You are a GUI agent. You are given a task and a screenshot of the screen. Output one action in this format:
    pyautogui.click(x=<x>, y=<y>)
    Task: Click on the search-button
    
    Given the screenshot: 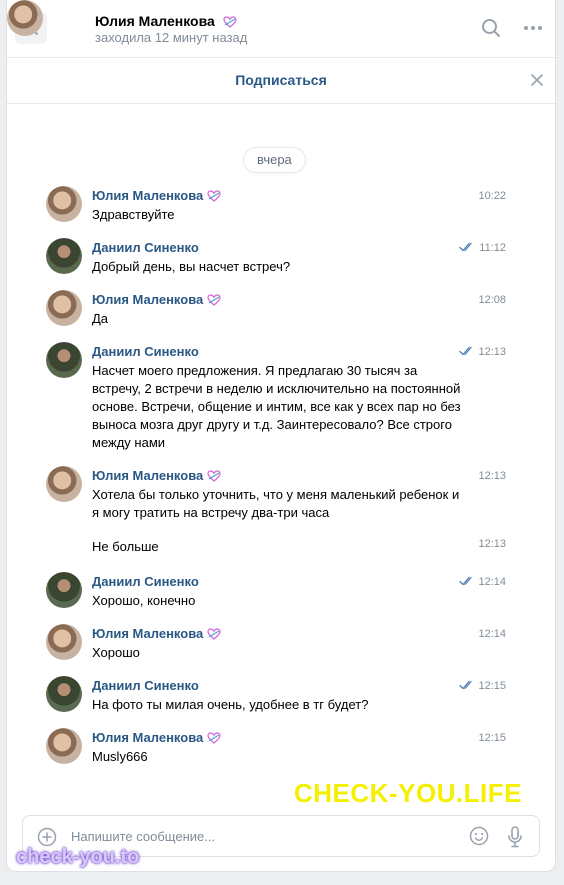 What is the action you would take?
    pyautogui.click(x=491, y=30)
    